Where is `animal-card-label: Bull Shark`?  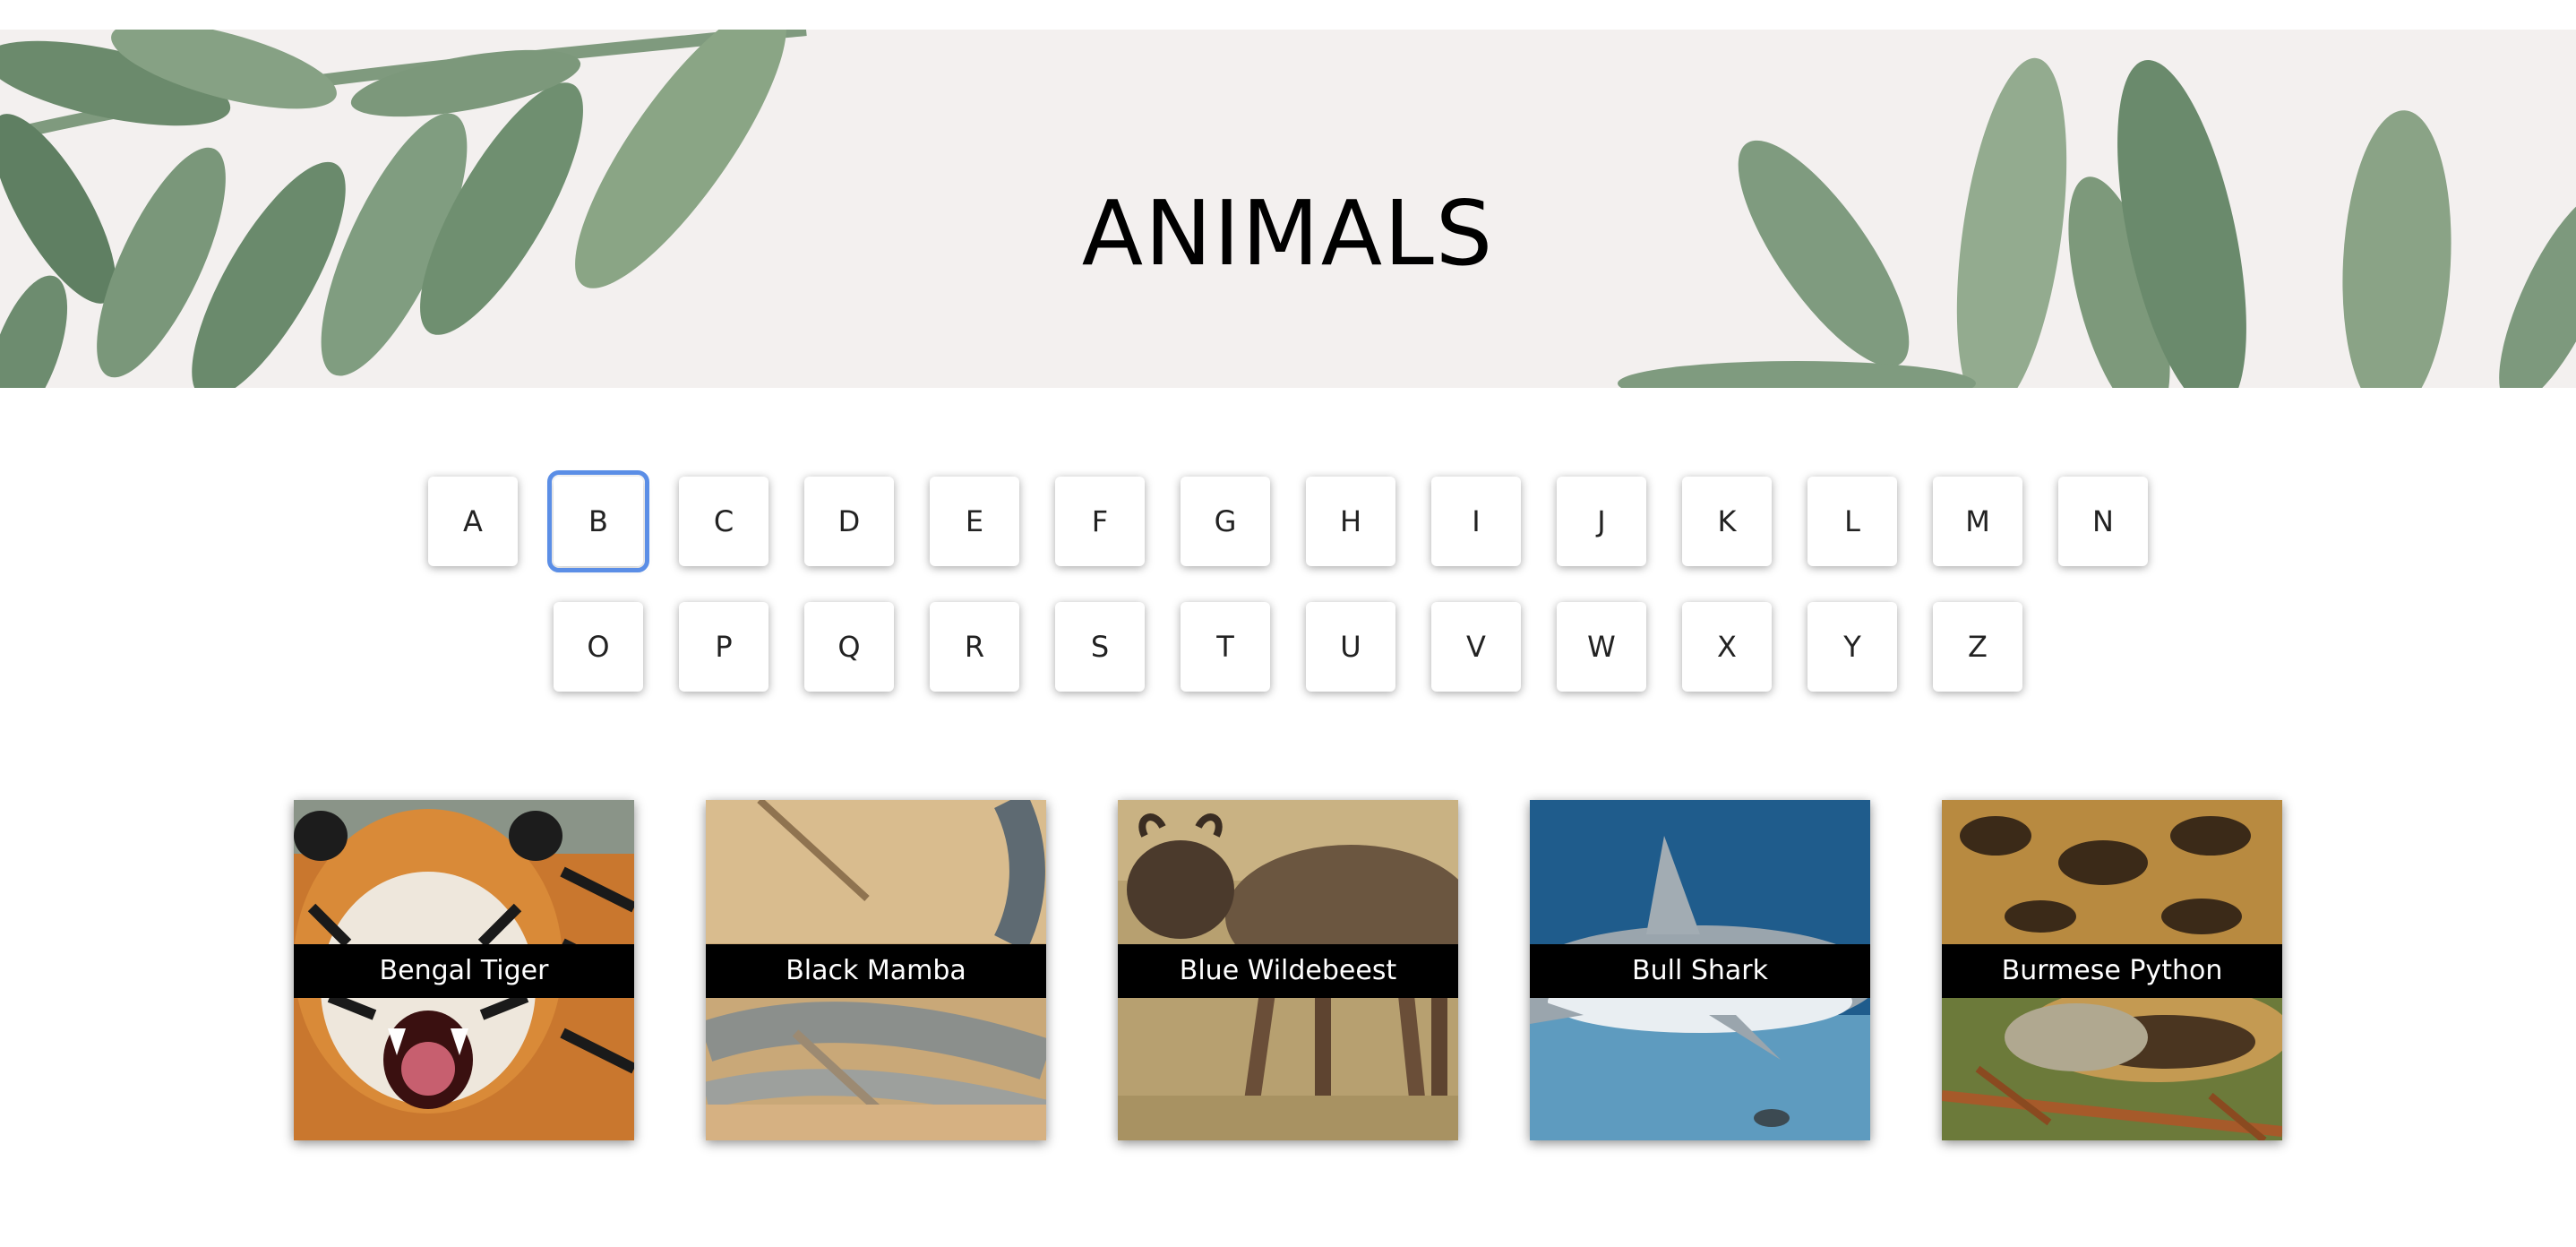
animal-card-label: Bull Shark is located at coordinates (1700, 971).